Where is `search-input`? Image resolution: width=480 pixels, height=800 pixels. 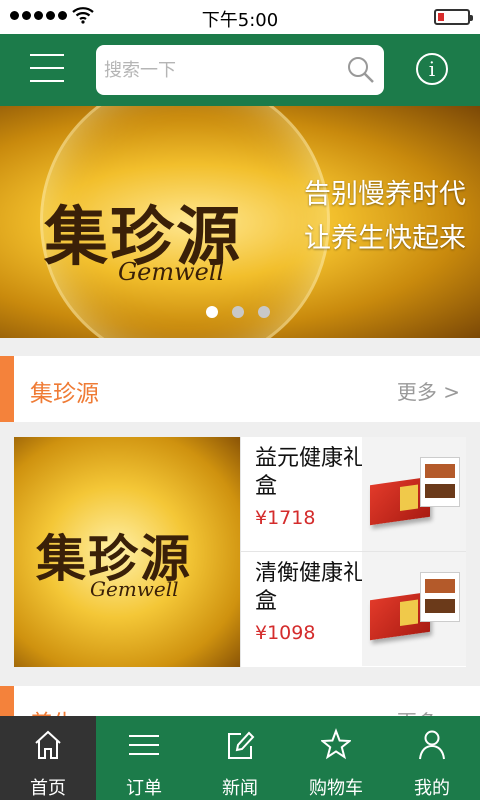
search-input is located at coordinates (219, 70).